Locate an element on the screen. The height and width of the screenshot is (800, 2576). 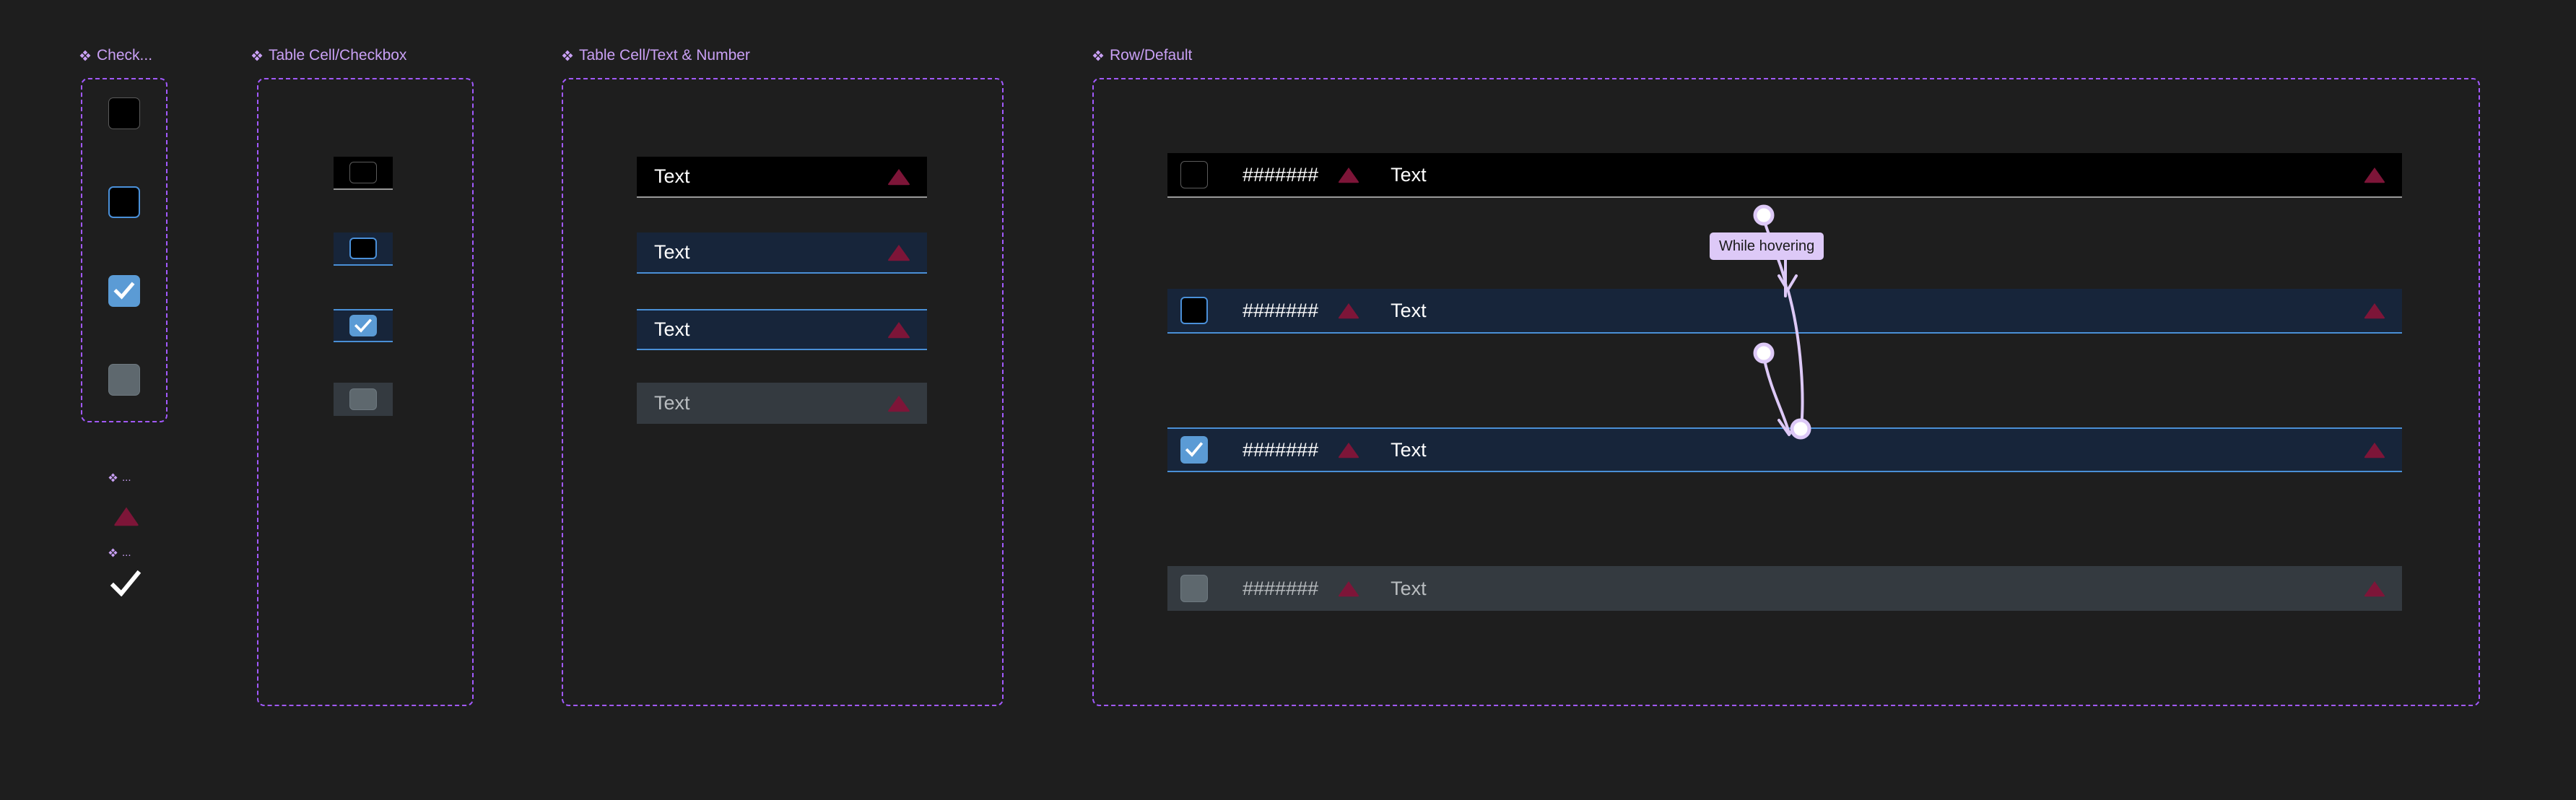
table-cell-checkbox-selected is located at coordinates (363, 325).